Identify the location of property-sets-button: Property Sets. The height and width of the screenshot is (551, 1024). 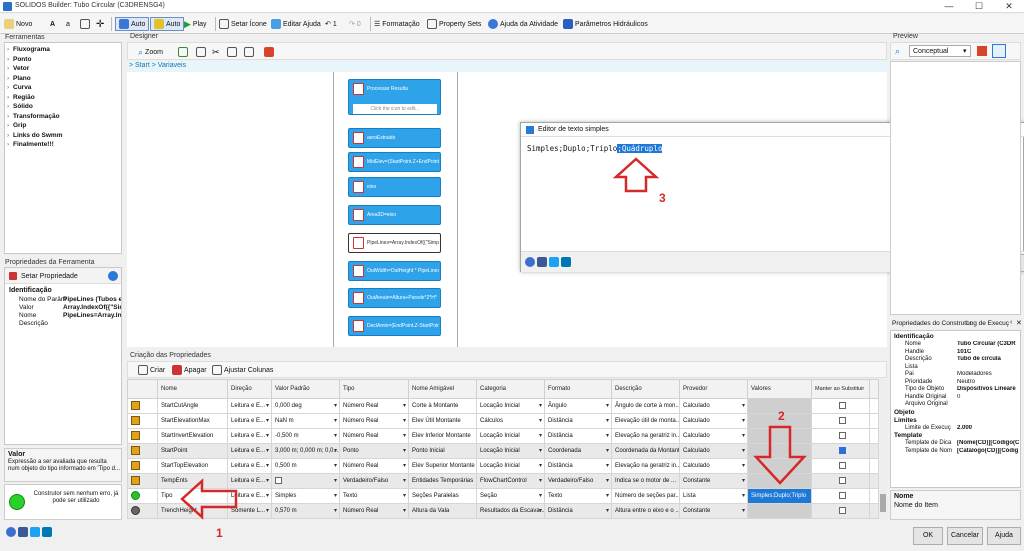
(454, 24).